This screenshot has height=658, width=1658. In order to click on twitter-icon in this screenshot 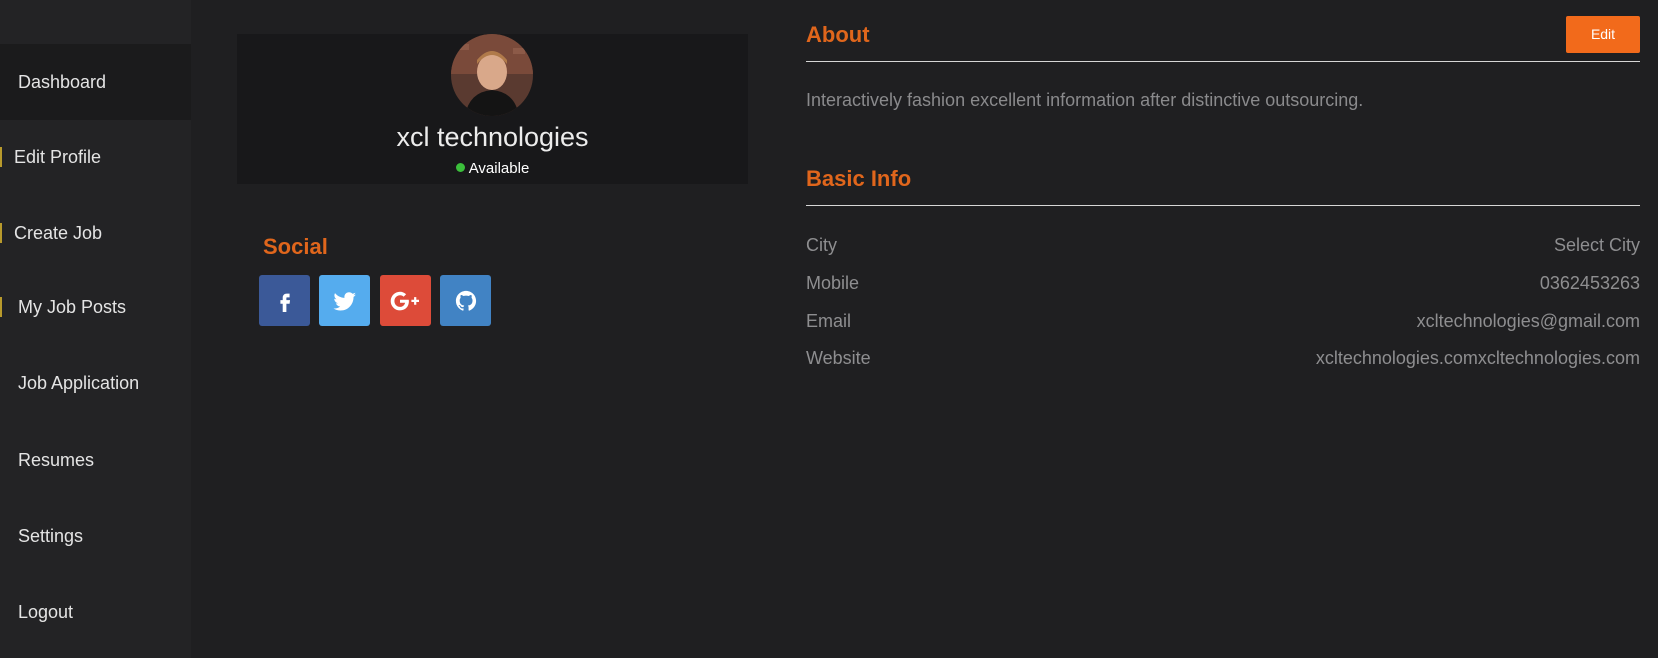, I will do `click(344, 300)`.